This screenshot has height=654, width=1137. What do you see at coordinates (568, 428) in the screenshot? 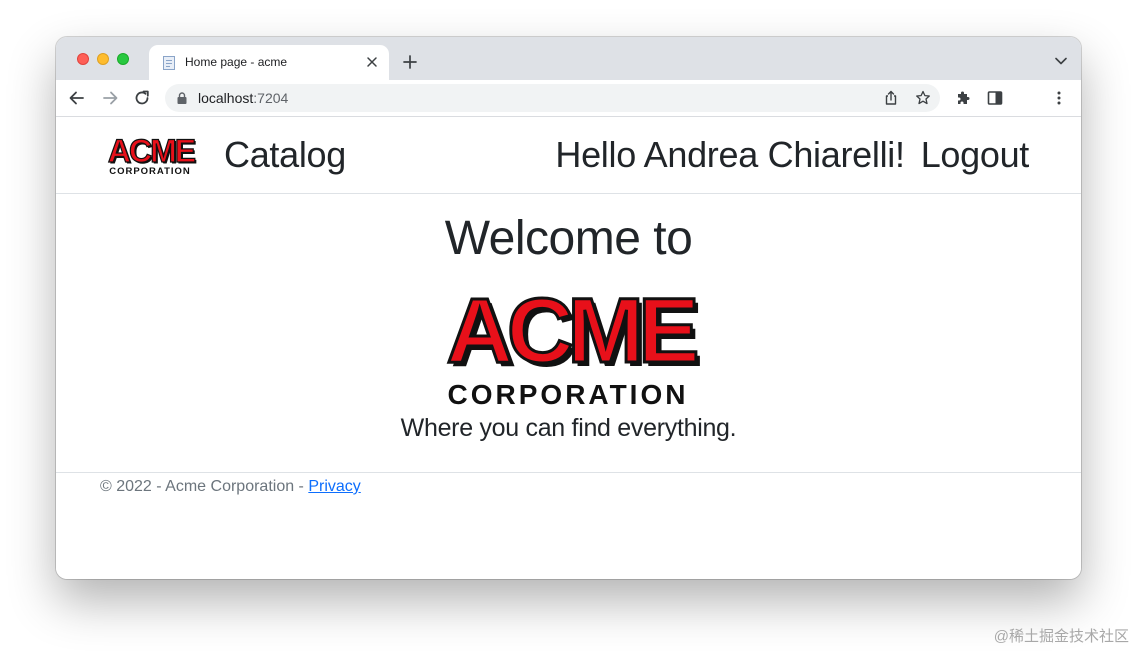
I see `tagline: Where you can find everything.` at bounding box center [568, 428].